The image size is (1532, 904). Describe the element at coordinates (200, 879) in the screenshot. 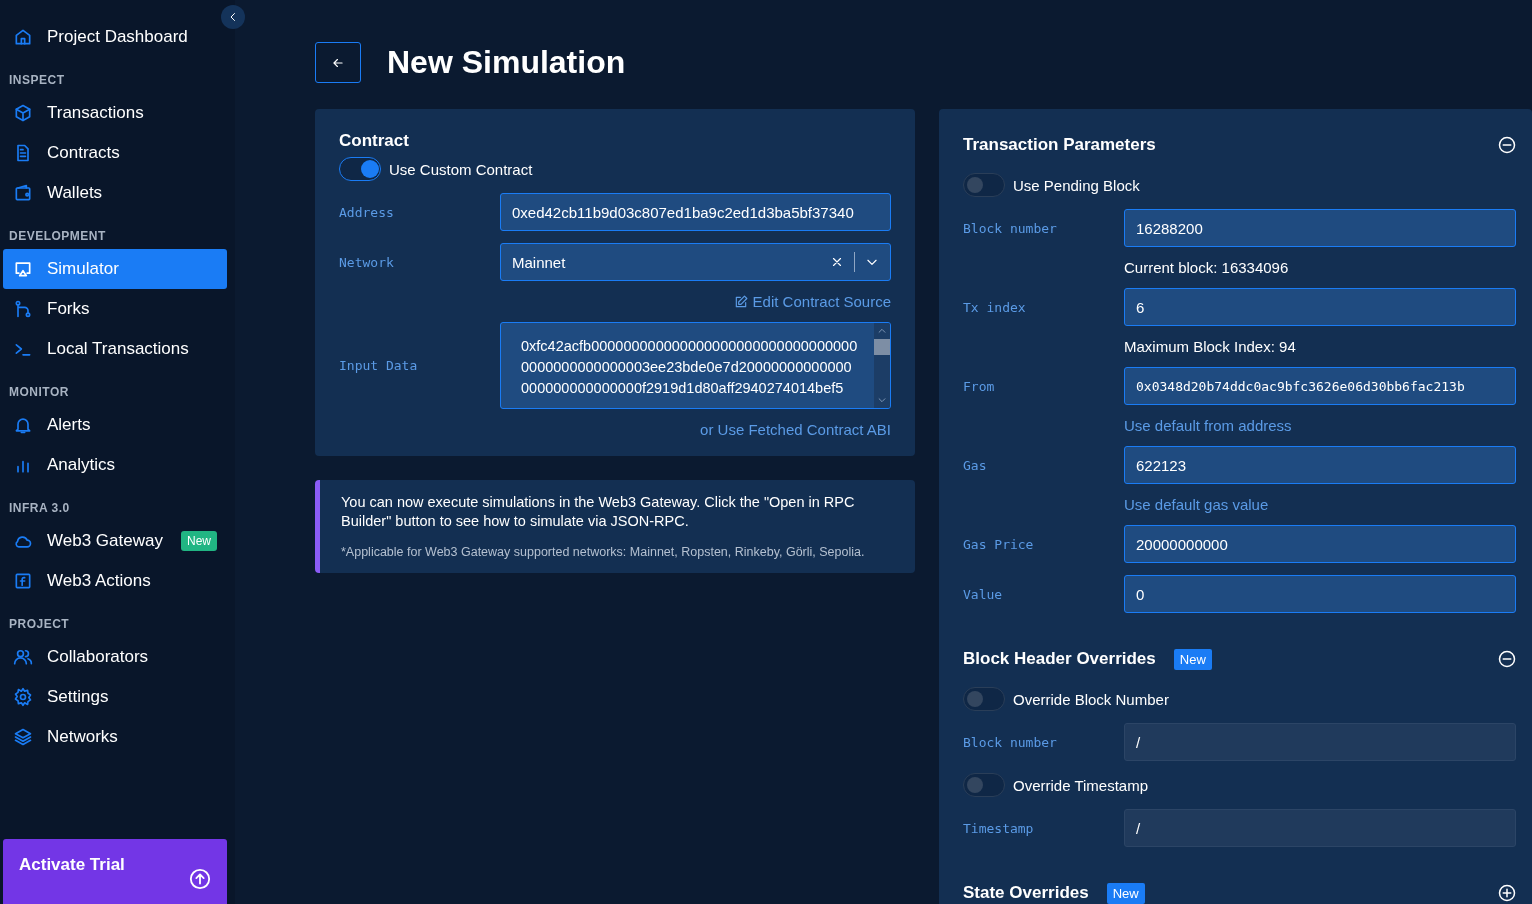

I see `arrow-up-circle-icon` at that location.